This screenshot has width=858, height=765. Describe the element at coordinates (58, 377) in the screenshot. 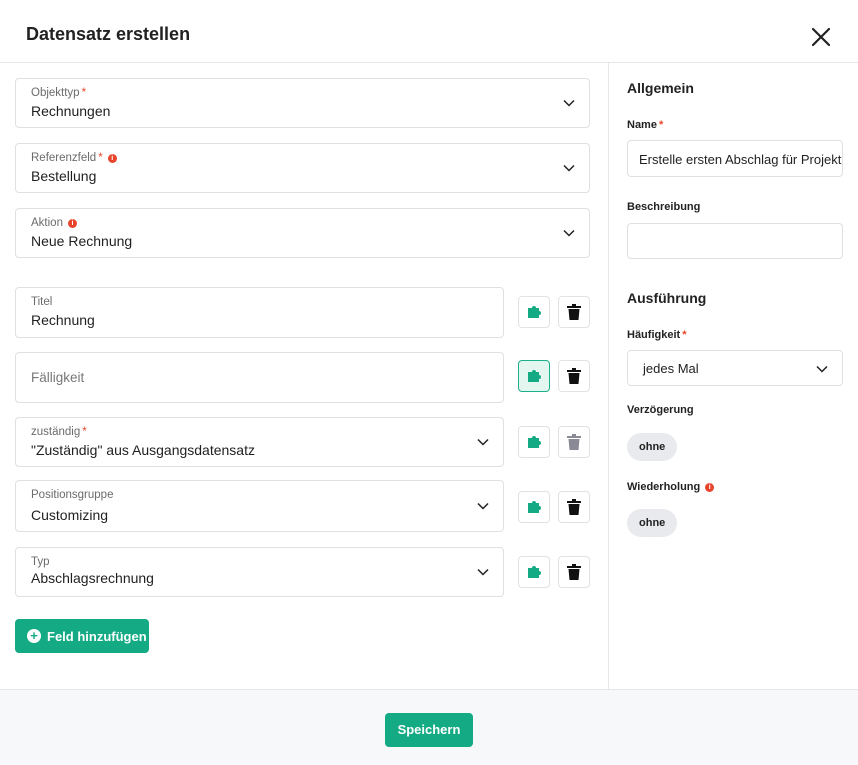

I see `faelligkeit-label: Fälligkeit` at that location.